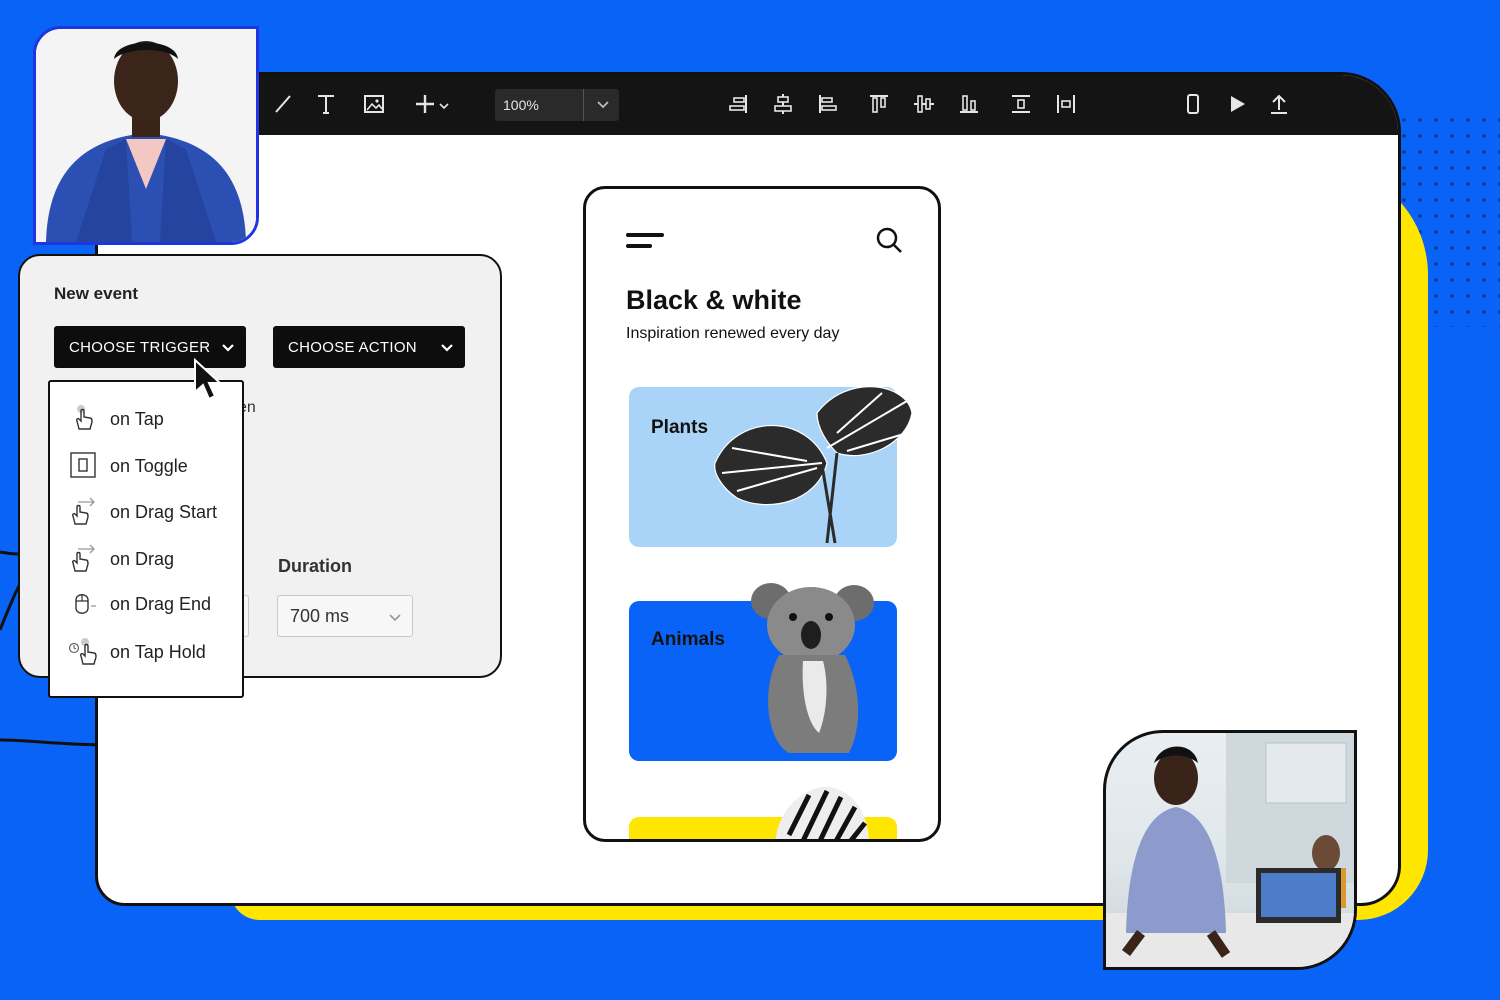 This screenshot has width=1500, height=1000. I want to click on category-card-plants: Plants, so click(771, 466).